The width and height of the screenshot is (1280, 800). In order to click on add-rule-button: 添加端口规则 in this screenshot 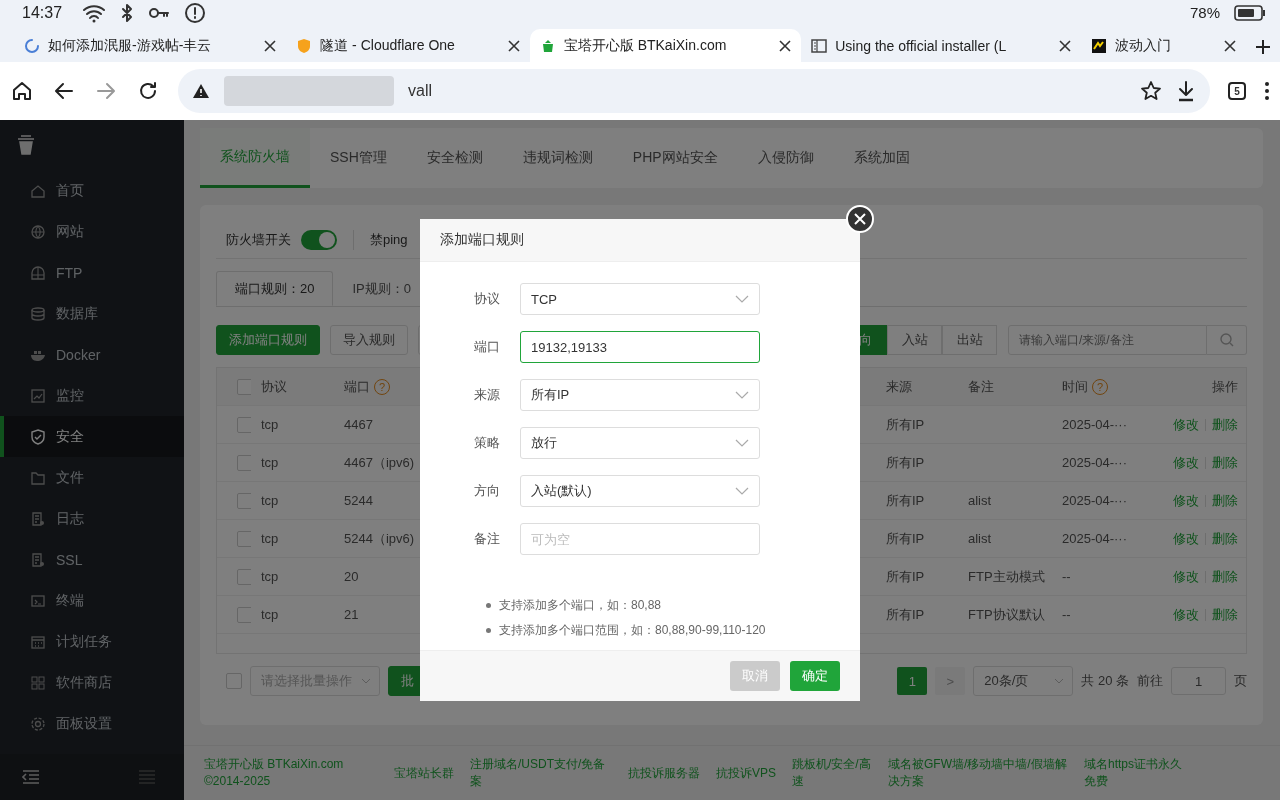, I will do `click(268, 340)`.